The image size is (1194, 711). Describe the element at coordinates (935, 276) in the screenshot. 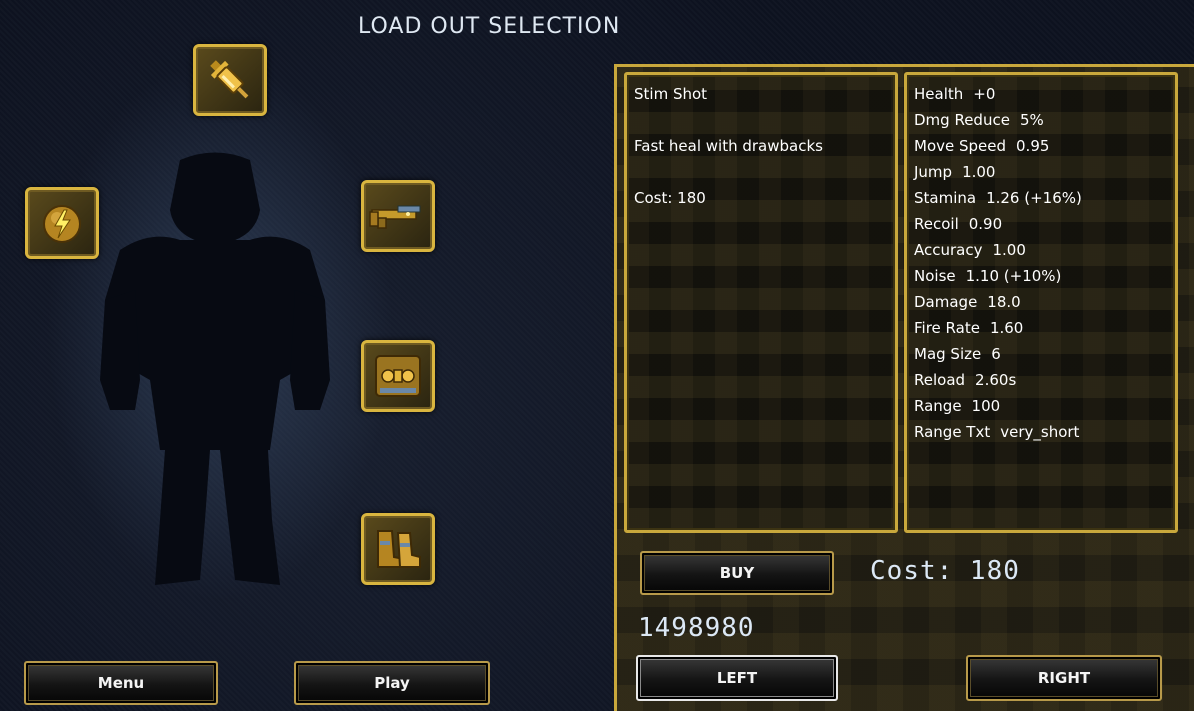

I see `stat-label: Noise` at that location.